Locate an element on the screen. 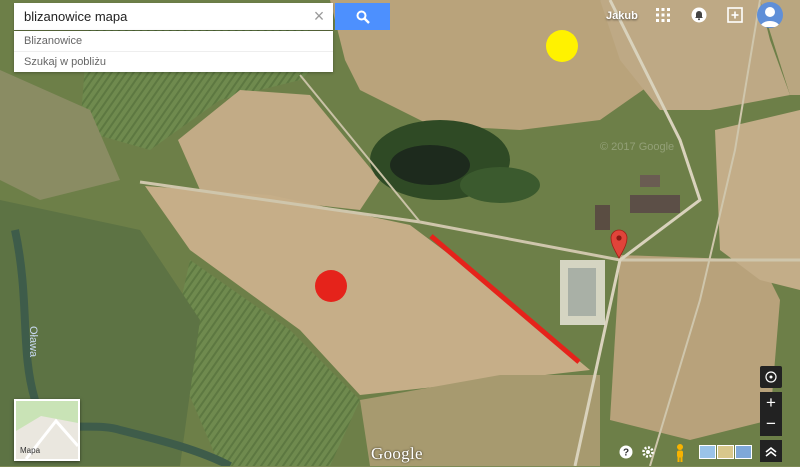 The width and height of the screenshot is (800, 467). compass-icon is located at coordinates (771, 377).